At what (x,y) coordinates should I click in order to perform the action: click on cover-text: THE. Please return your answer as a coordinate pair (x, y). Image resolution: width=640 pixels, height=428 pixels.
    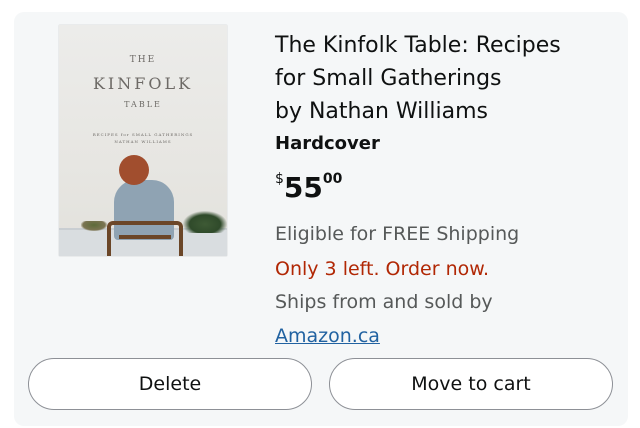
    Looking at the image, I should click on (143, 60).